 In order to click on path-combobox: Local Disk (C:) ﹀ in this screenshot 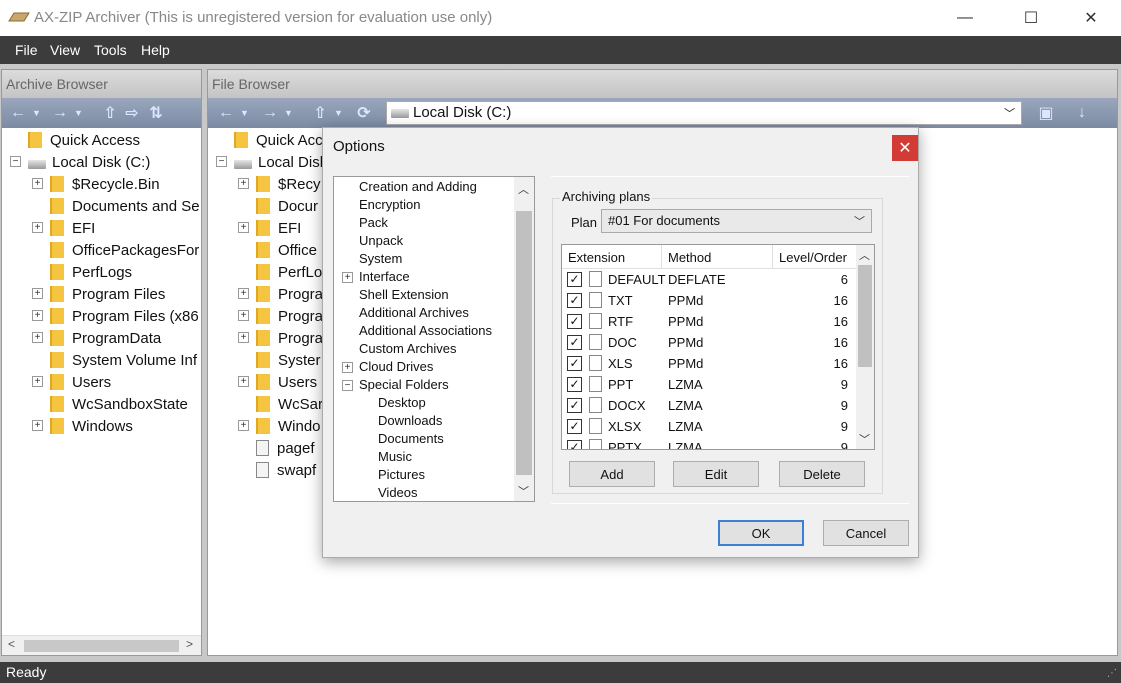, I will do `click(704, 113)`.